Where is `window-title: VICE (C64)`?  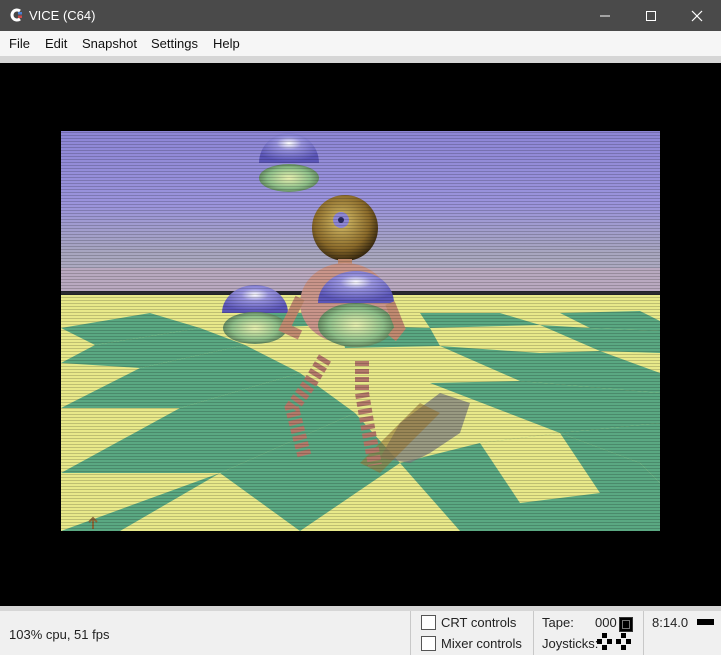
window-title: VICE (C64) is located at coordinates (62, 15).